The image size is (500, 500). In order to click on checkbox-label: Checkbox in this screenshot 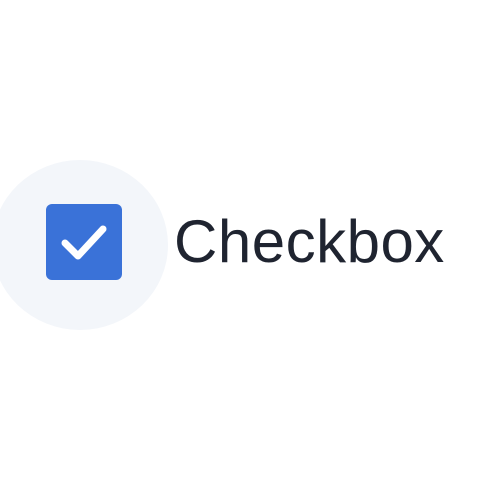, I will do `click(309, 242)`.